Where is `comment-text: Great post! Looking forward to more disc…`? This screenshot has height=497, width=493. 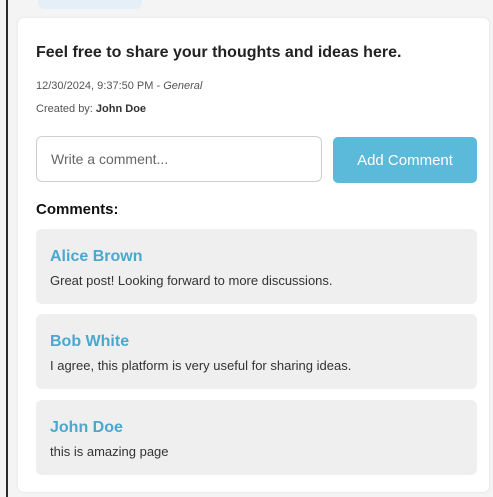 comment-text: Great post! Looking forward to more disc… is located at coordinates (191, 280).